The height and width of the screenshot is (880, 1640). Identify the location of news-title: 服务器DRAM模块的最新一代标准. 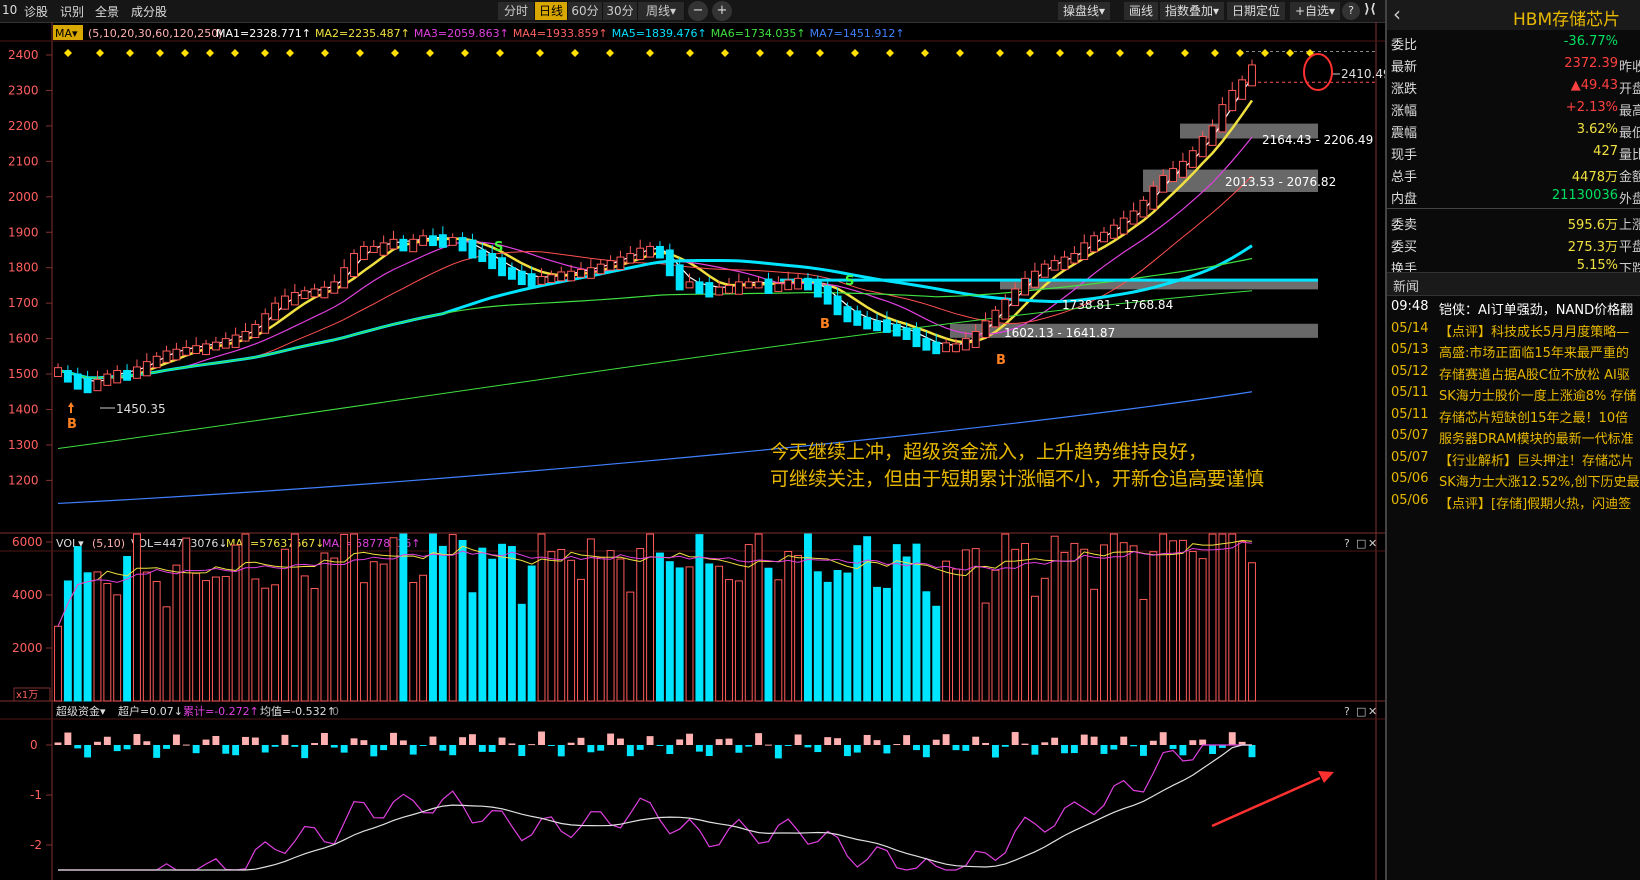
(1536, 439).